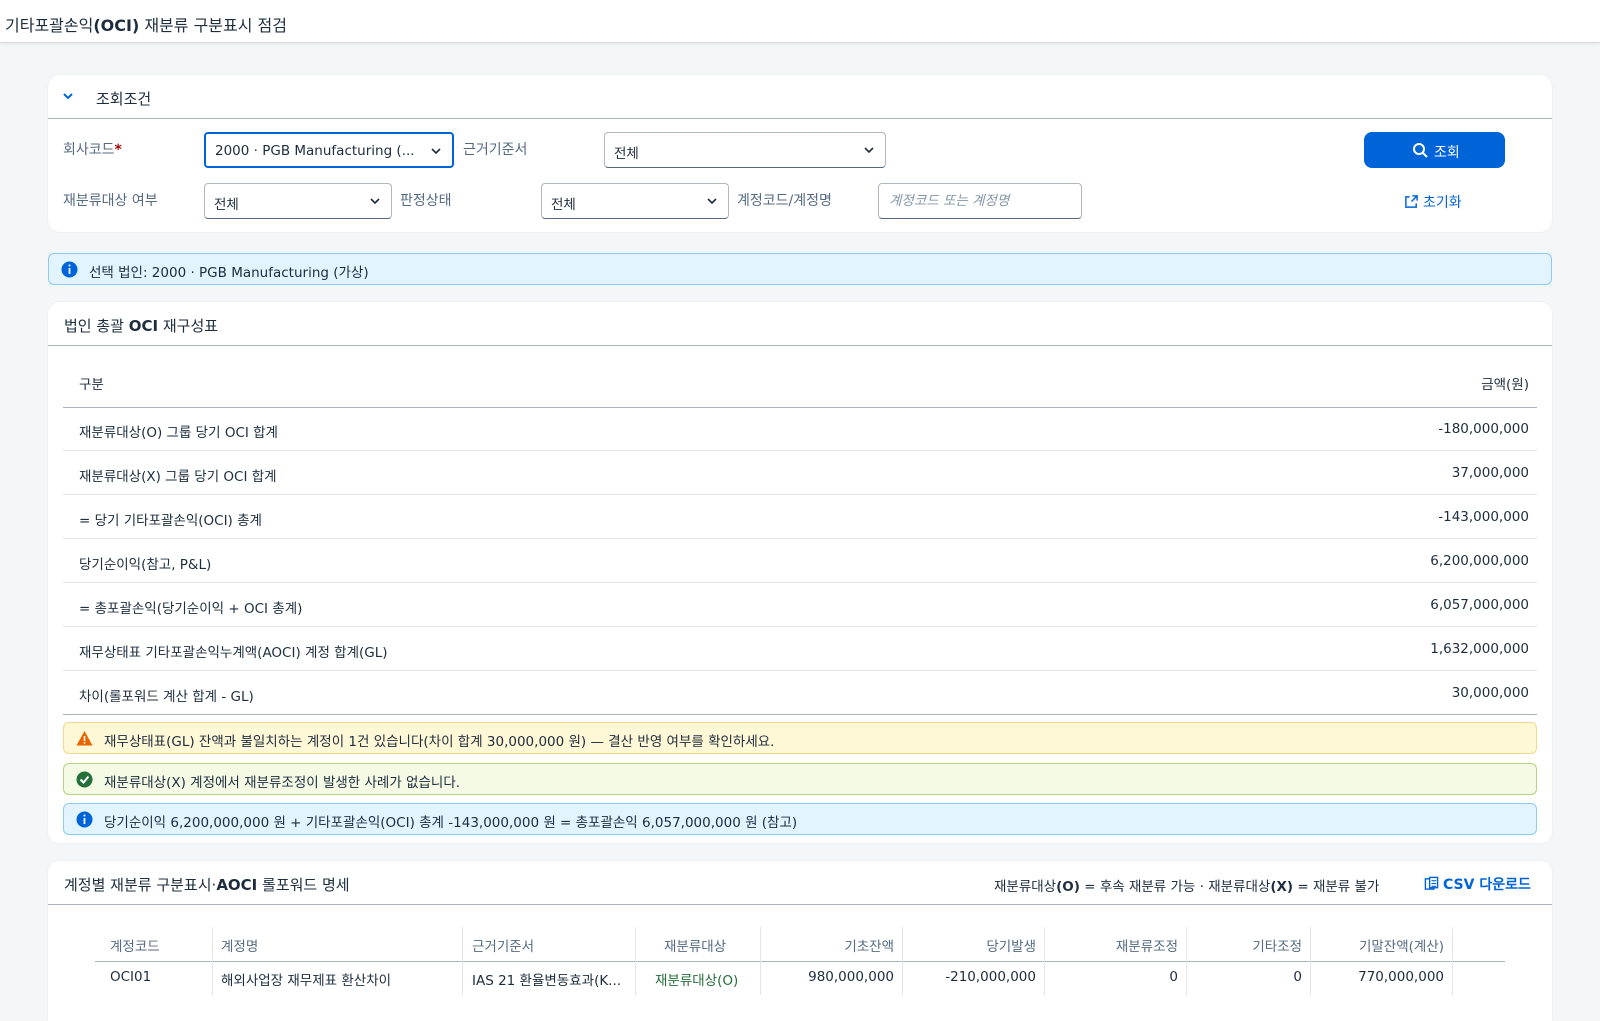  Describe the element at coordinates (1249, 944) in the screenshot. I see `column-header: 기타조정` at that location.